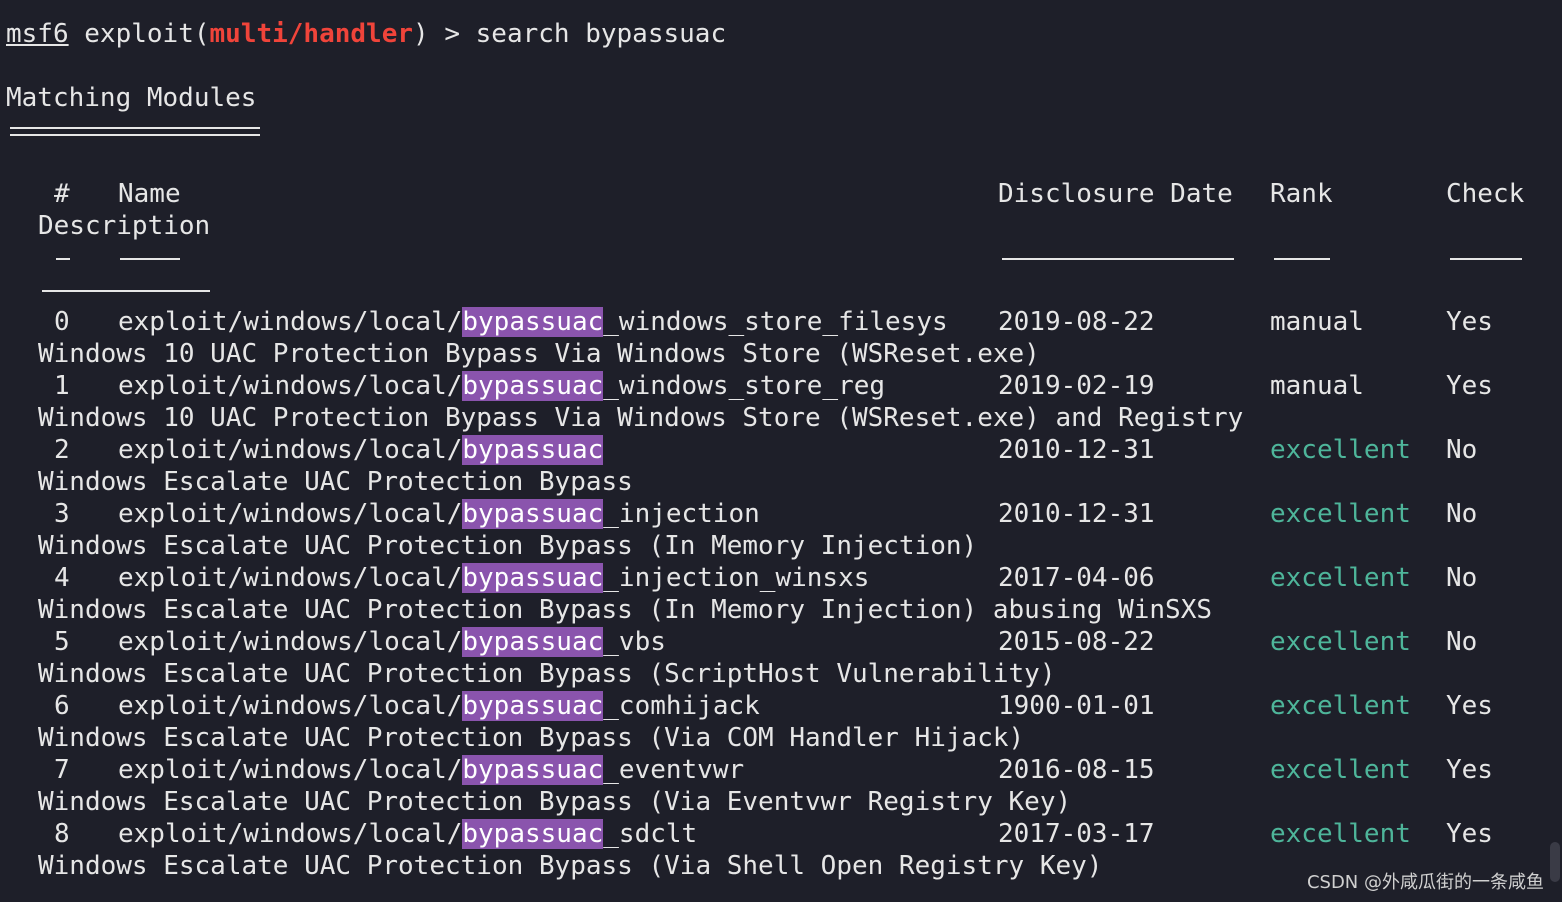 Image resolution: width=1562 pixels, height=902 pixels. What do you see at coordinates (744, 386) in the screenshot?
I see `module-path-suffix: _windows_store_reg` at bounding box center [744, 386].